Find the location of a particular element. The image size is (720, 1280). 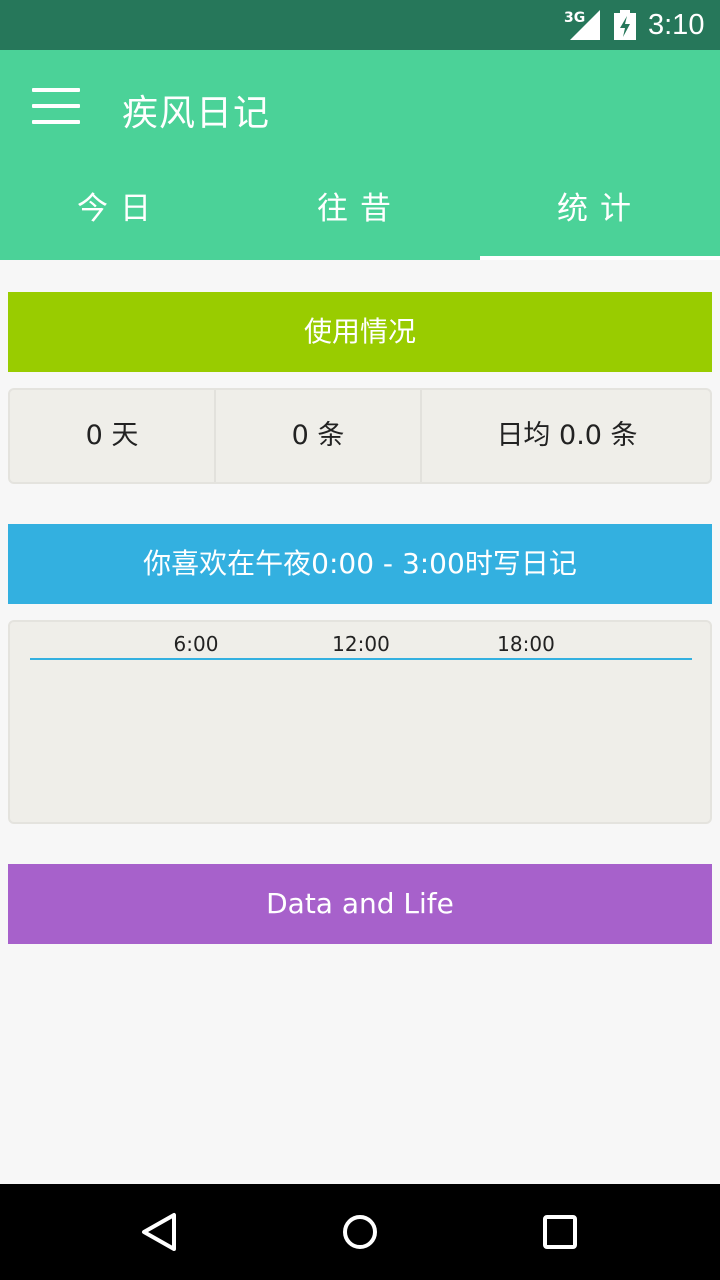

home-icon is located at coordinates (360, 1232).